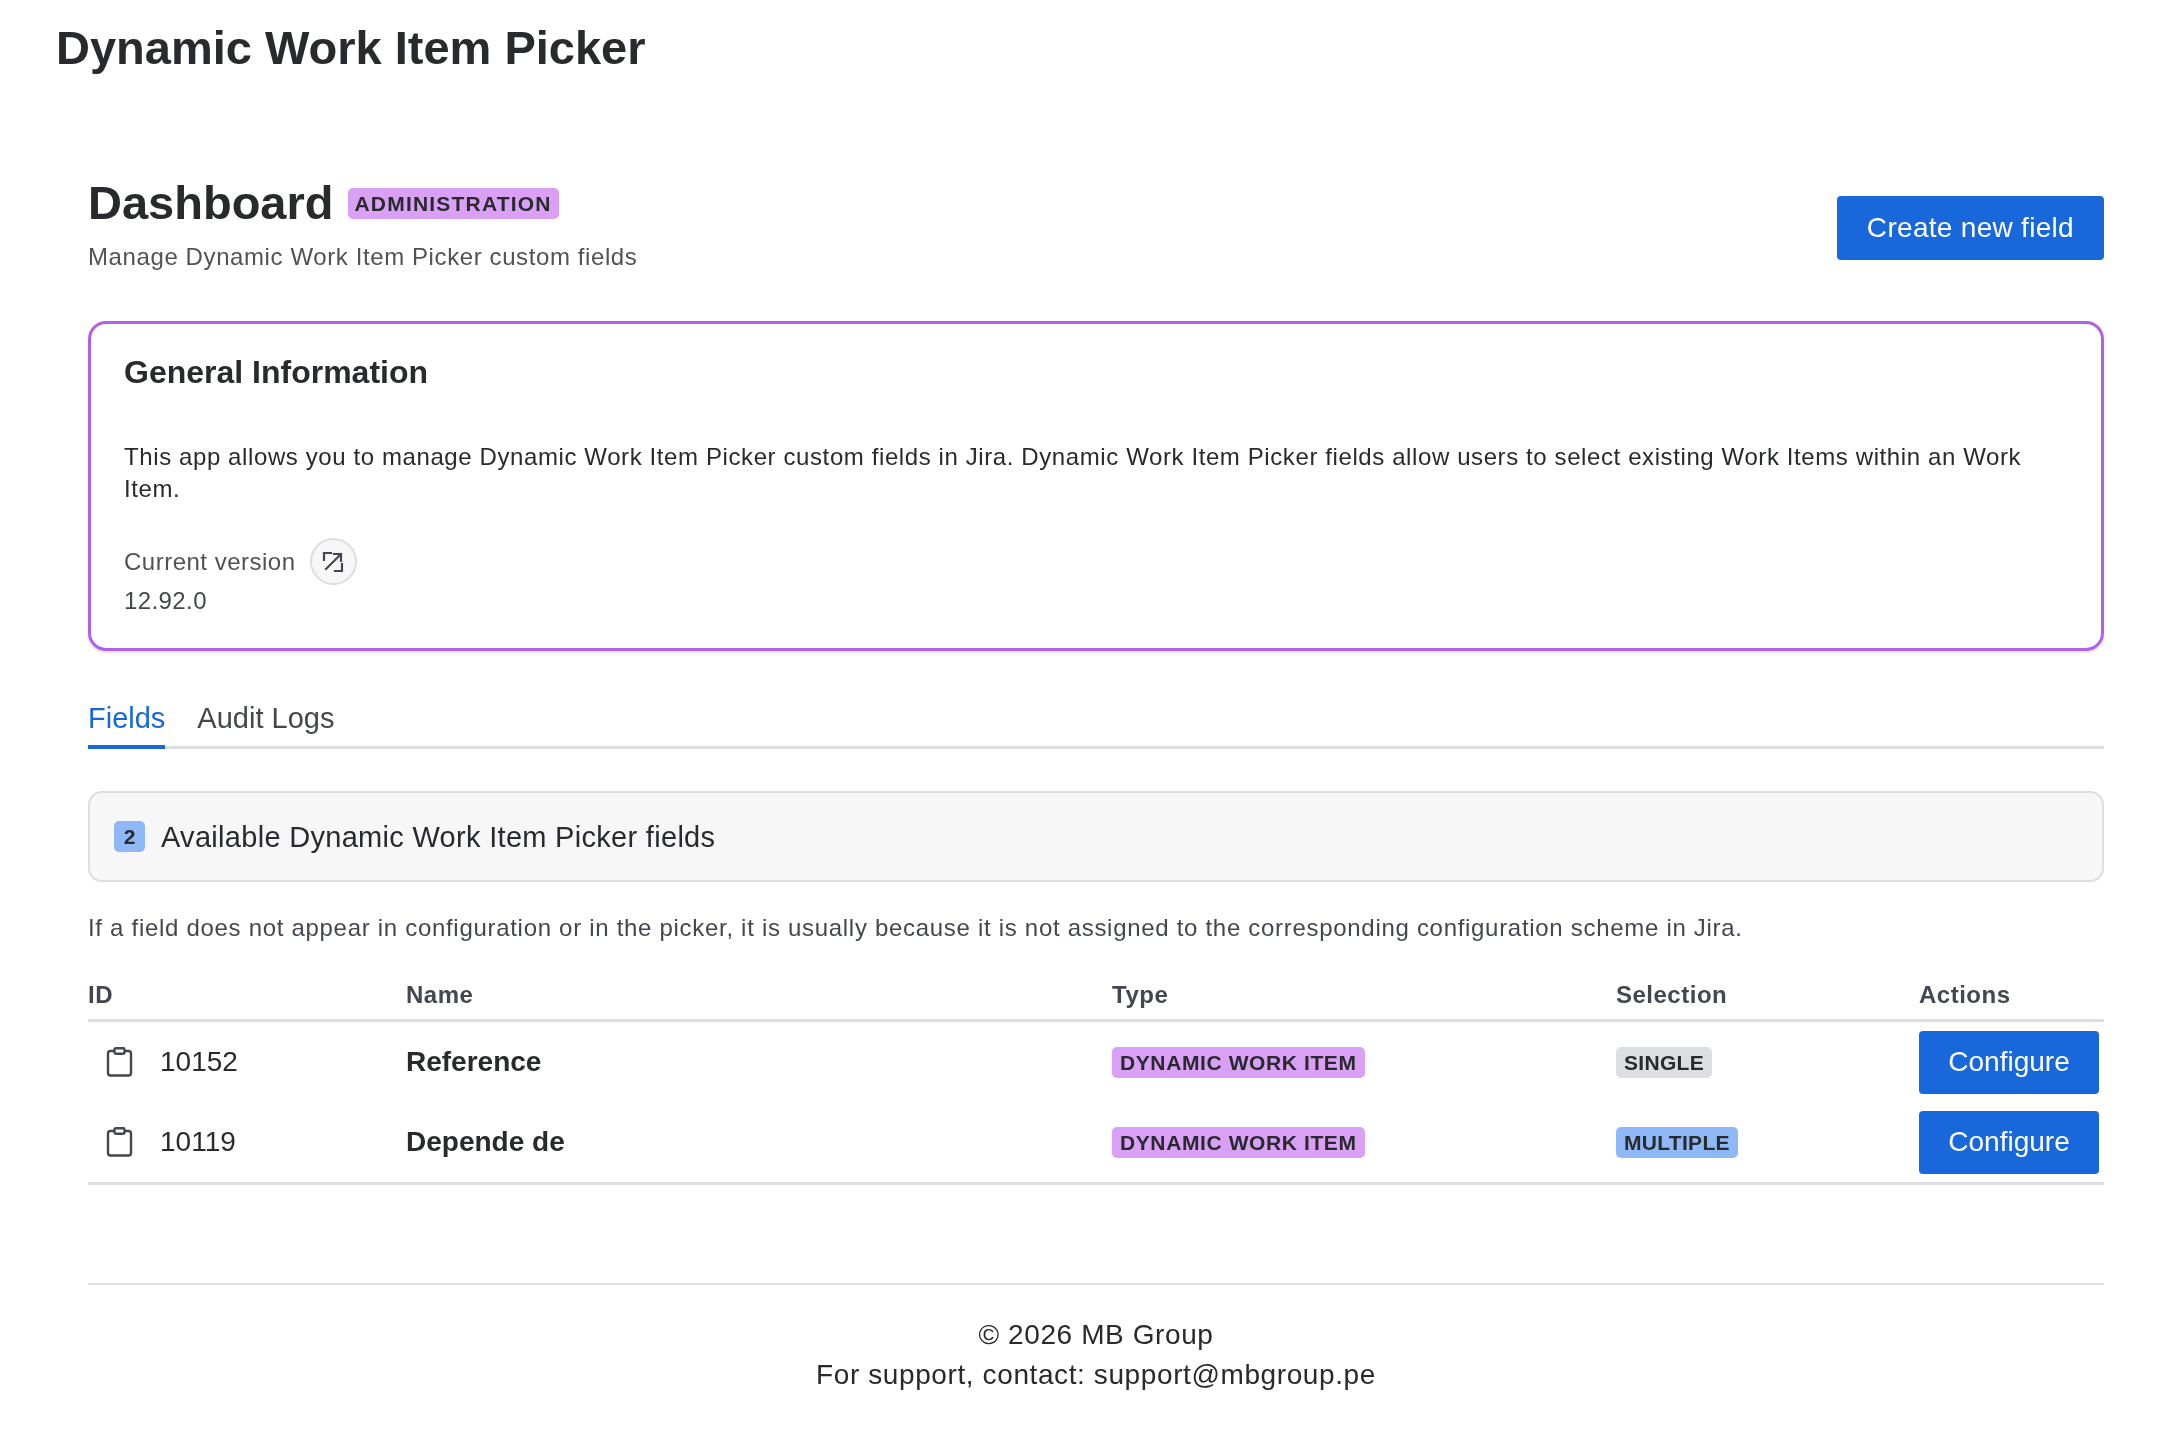 The image size is (2168, 1436). I want to click on field-name: Depende de, so click(485, 1142).